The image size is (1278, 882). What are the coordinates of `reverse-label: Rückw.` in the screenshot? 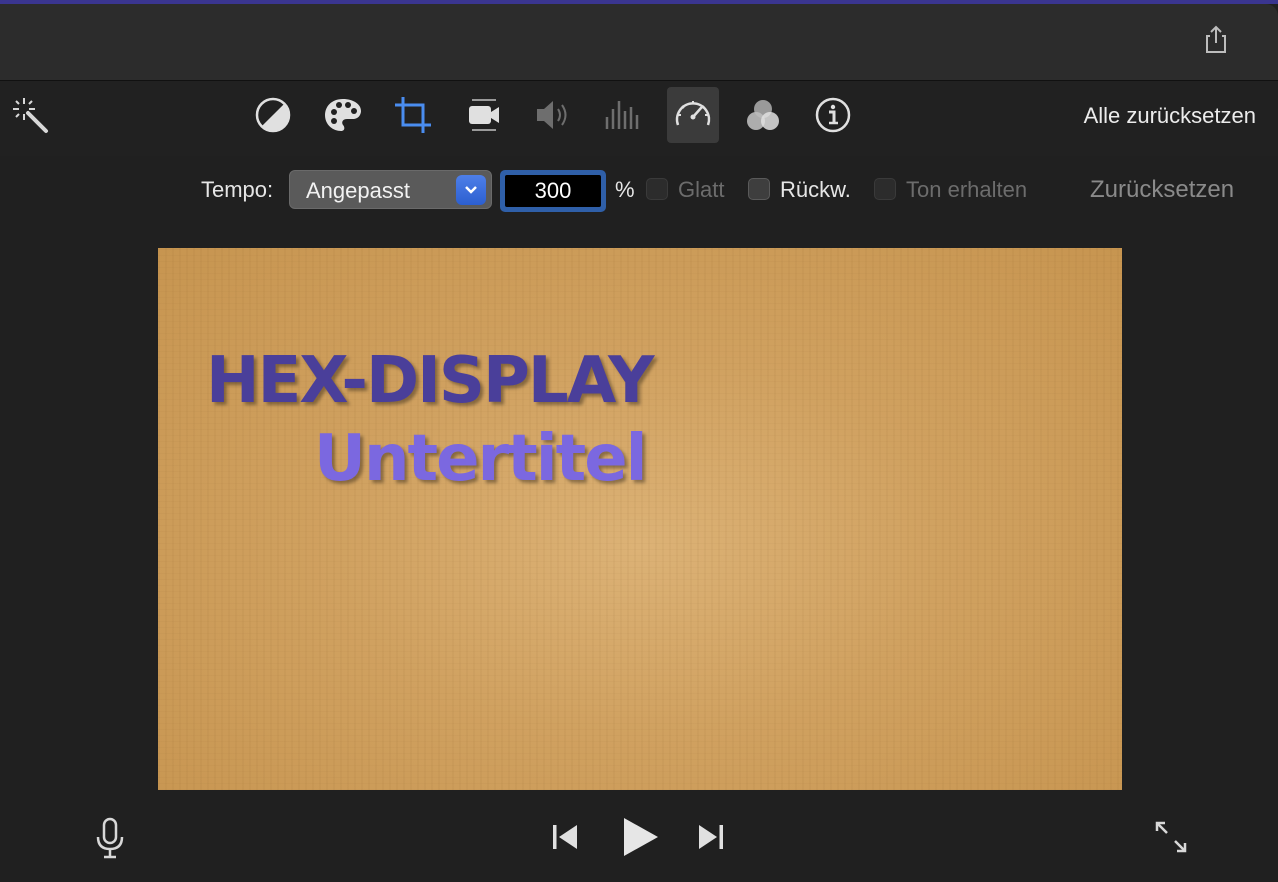 It's located at (815, 189).